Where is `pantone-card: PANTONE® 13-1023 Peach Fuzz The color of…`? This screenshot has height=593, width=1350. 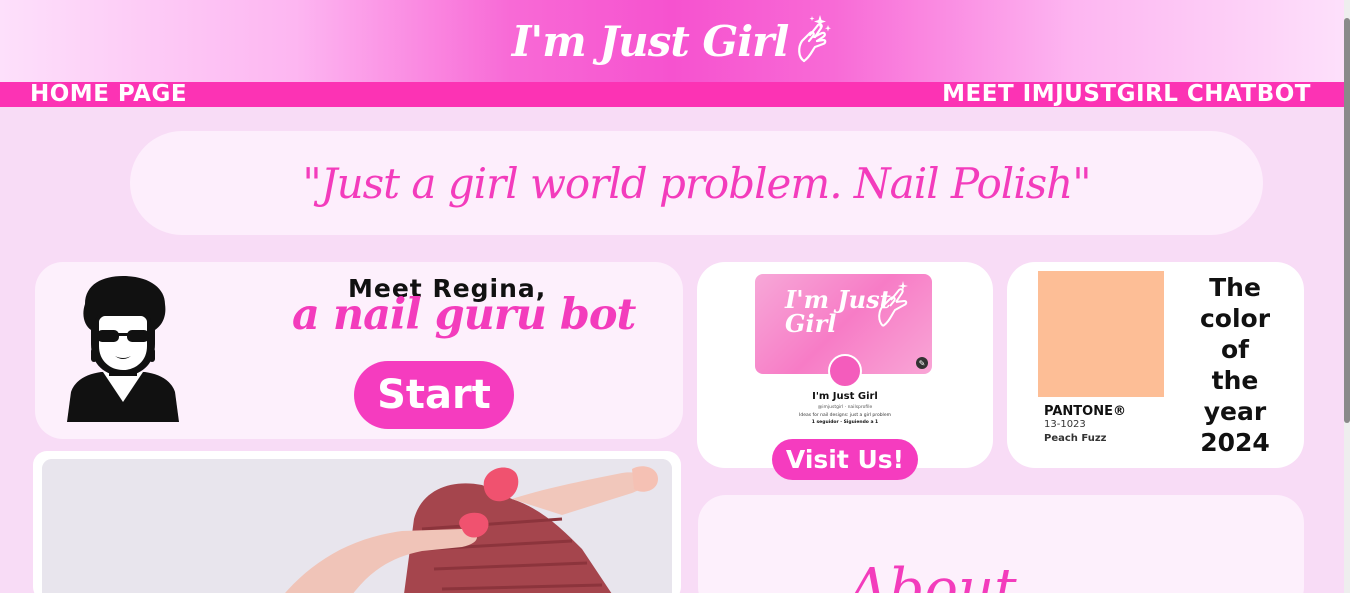
pantone-card: PANTONE® 13-1023 Peach Fuzz The color of… is located at coordinates (1155, 365).